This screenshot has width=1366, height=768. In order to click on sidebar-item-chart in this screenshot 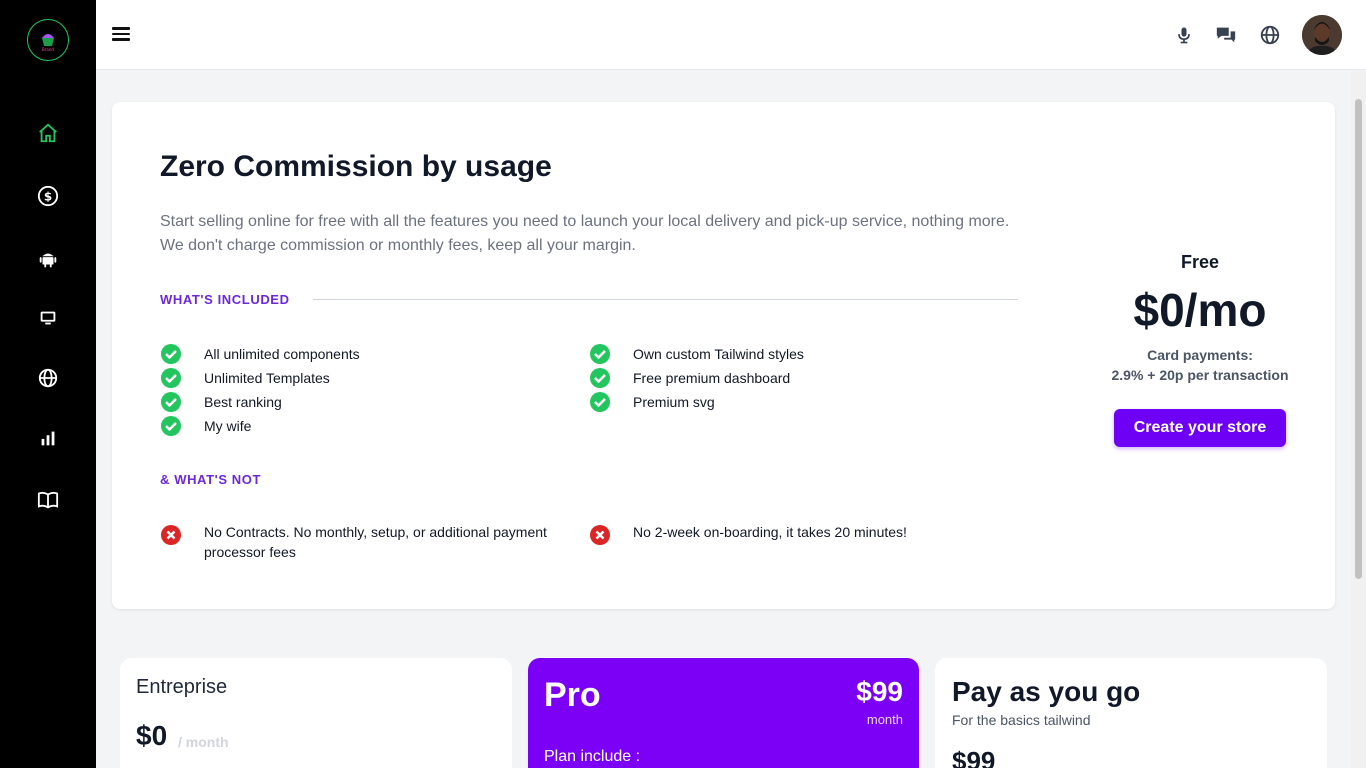, I will do `click(48, 438)`.